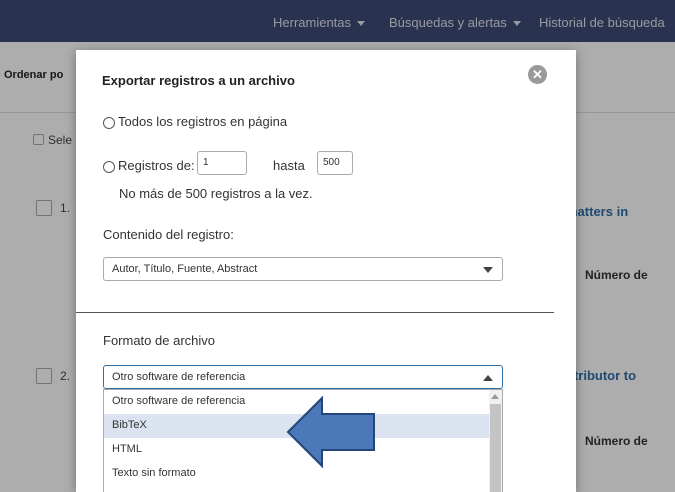  What do you see at coordinates (179, 377) in the screenshot?
I see `file-format-value: Otro software de referencia` at bounding box center [179, 377].